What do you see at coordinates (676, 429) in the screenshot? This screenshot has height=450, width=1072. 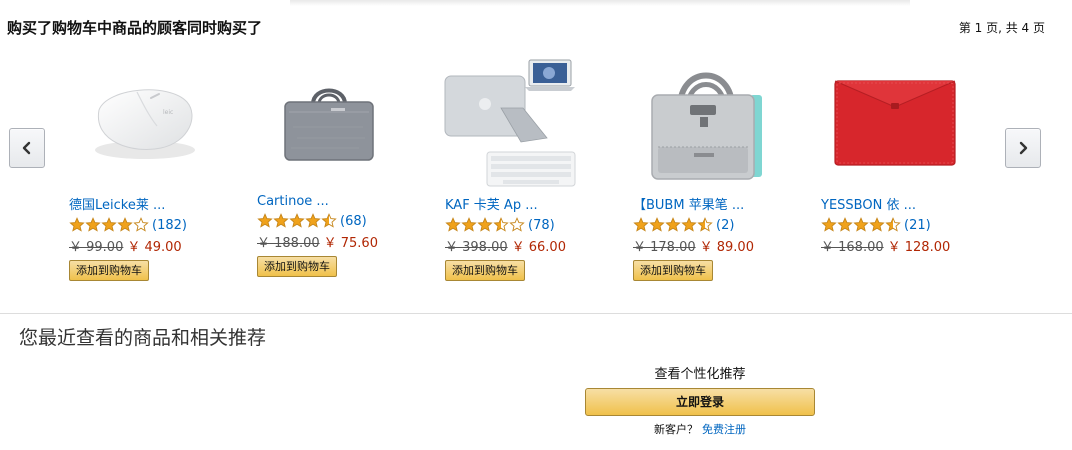 I see `new-customer-label: 新客户？` at bounding box center [676, 429].